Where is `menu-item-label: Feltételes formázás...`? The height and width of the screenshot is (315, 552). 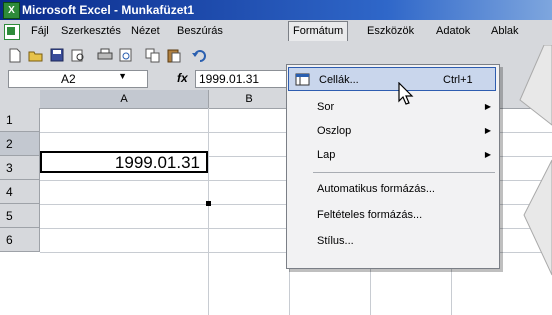
menu-item-label: Feltételes formázás... is located at coordinates (370, 215).